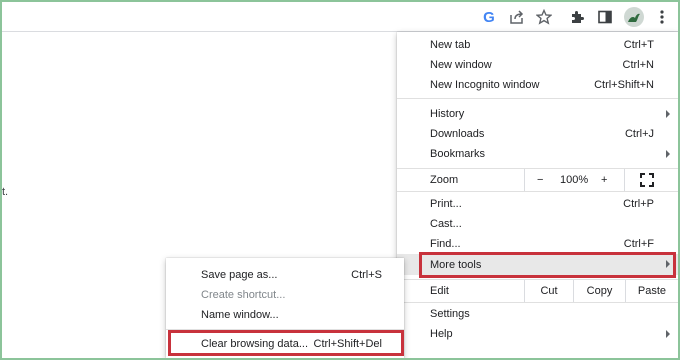  What do you see at coordinates (461, 65) in the screenshot?
I see `menu-item-label: New window` at bounding box center [461, 65].